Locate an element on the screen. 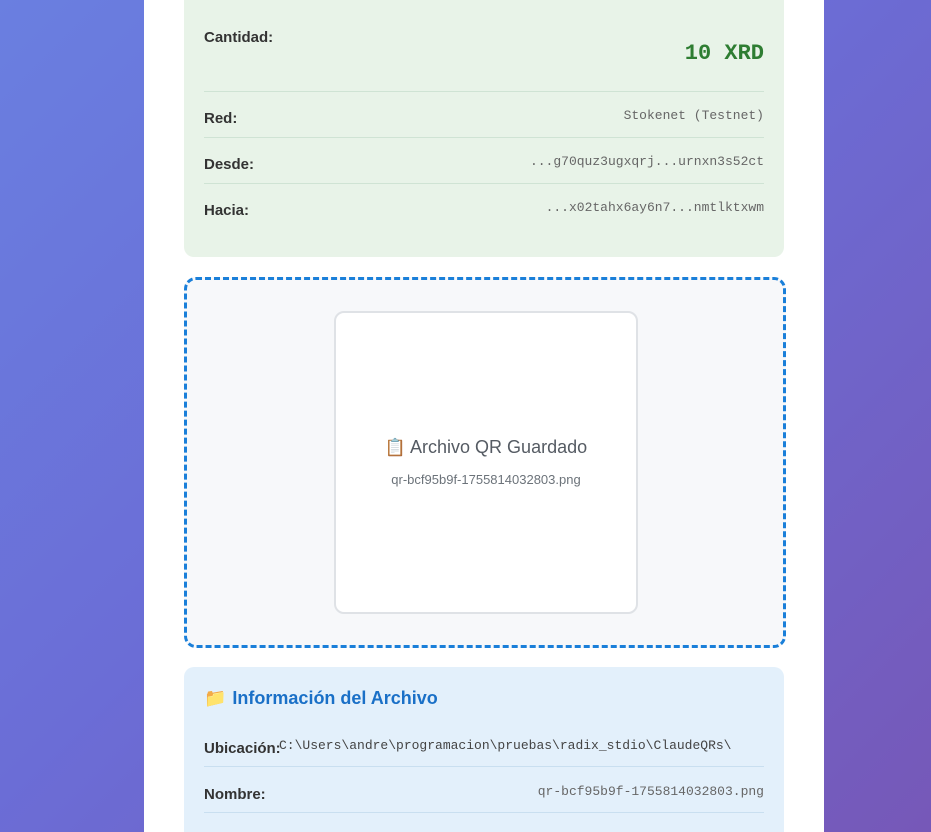  qr-filename: qr-bcf95b9f-1755814032803.png is located at coordinates (486, 479).